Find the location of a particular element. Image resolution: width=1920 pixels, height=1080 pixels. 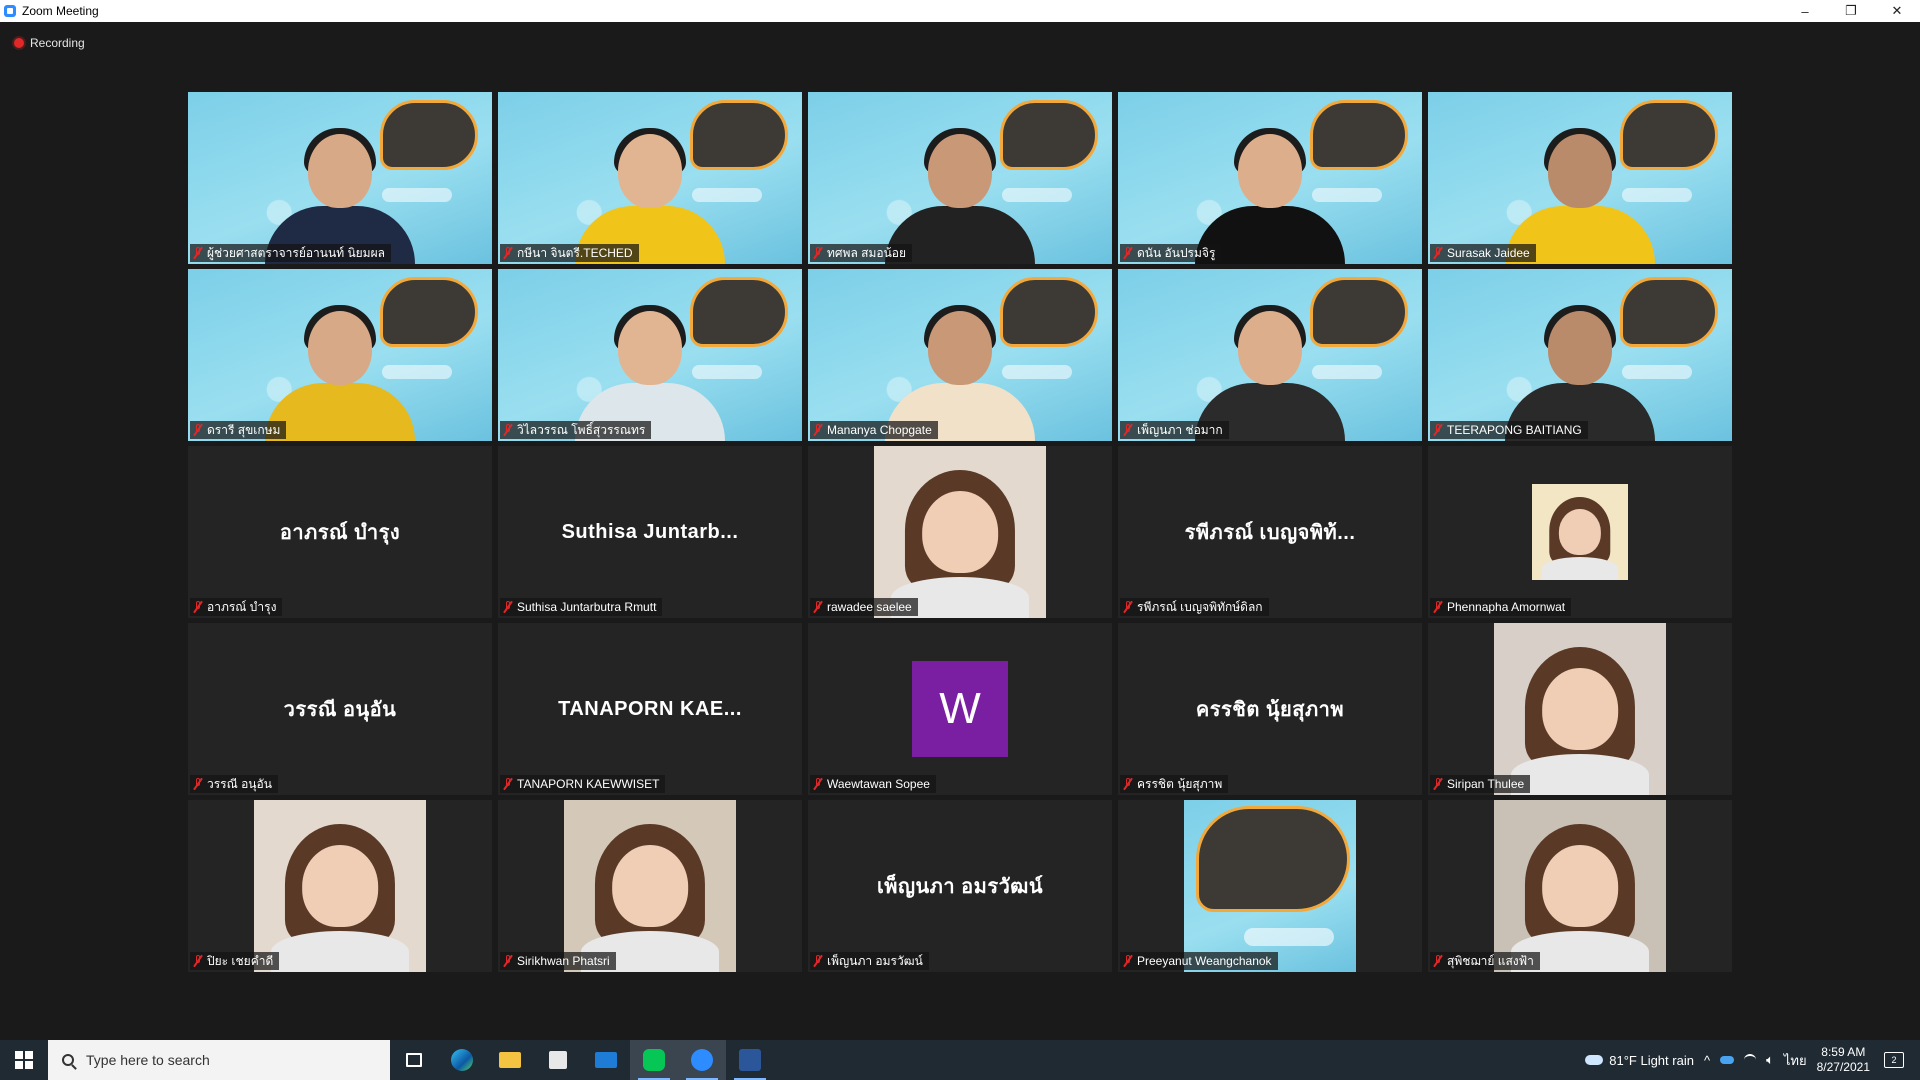

word-app-button is located at coordinates (750, 1060).